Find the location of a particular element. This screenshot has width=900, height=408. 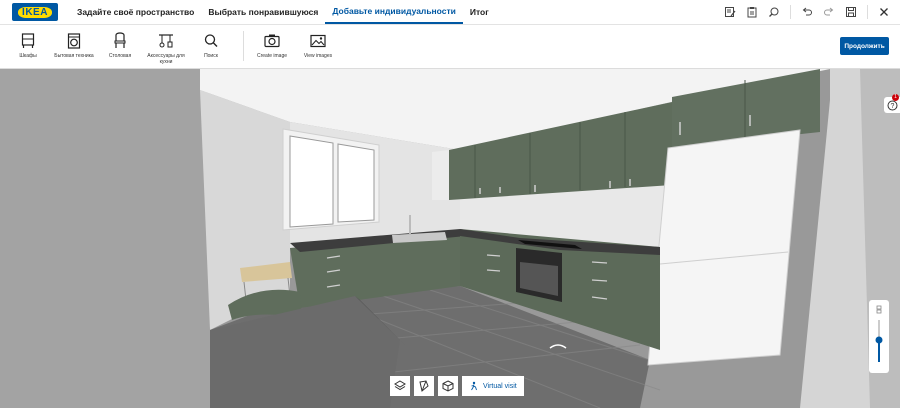

toolbar-item-dining: Столовая is located at coordinates (120, 45).